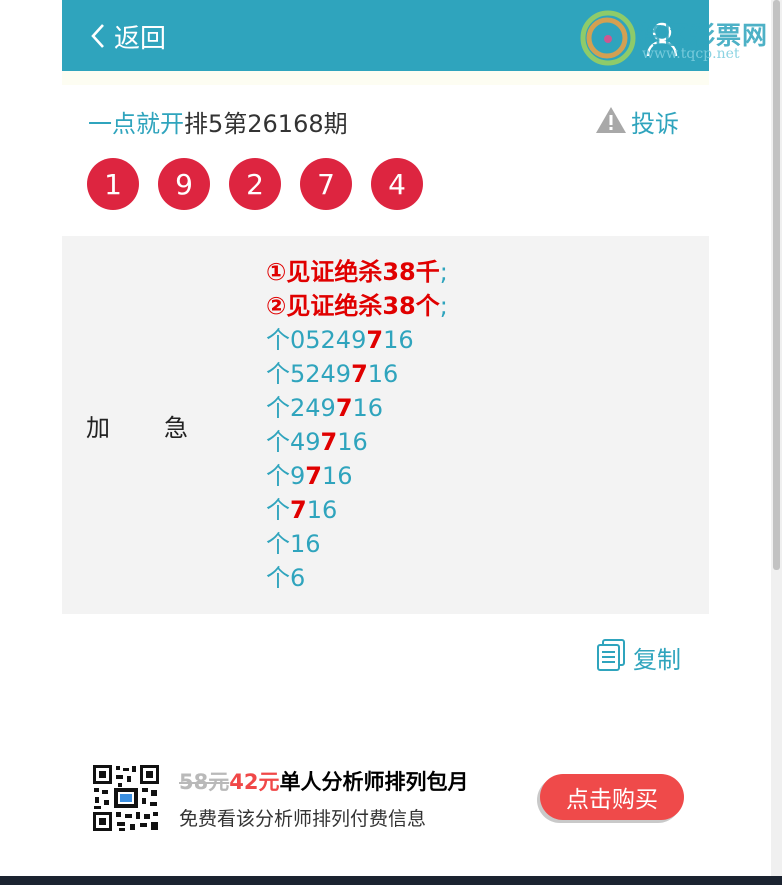 This screenshot has width=782, height=885. Describe the element at coordinates (397, 184) in the screenshot. I see `number-ball: 4` at that location.